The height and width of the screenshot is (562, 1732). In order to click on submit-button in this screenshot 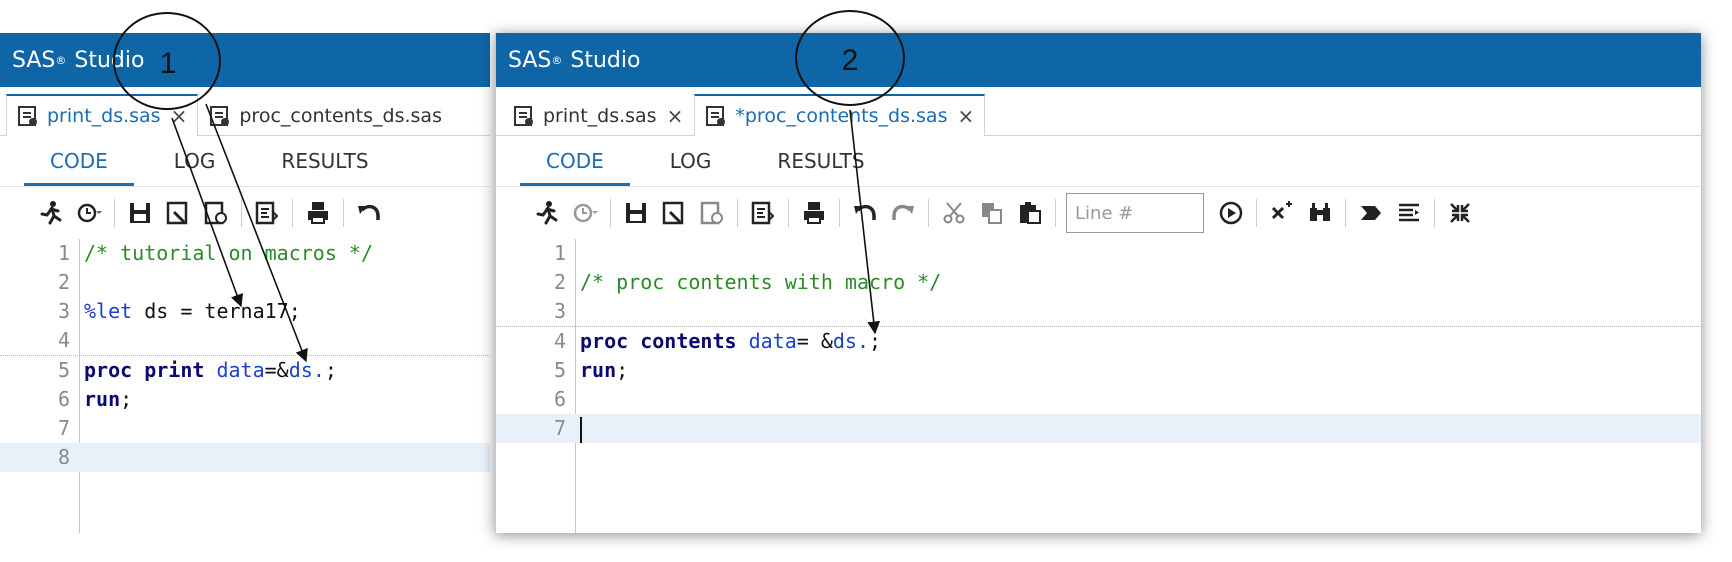, I will do `click(1371, 213)`.